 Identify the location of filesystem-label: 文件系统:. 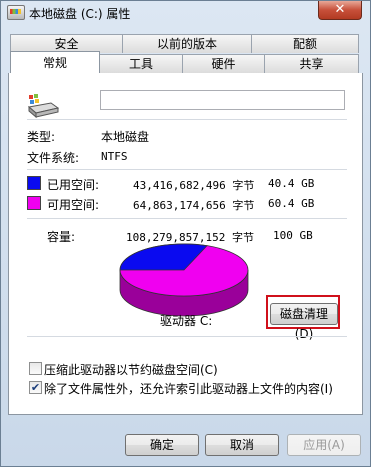
(53, 158).